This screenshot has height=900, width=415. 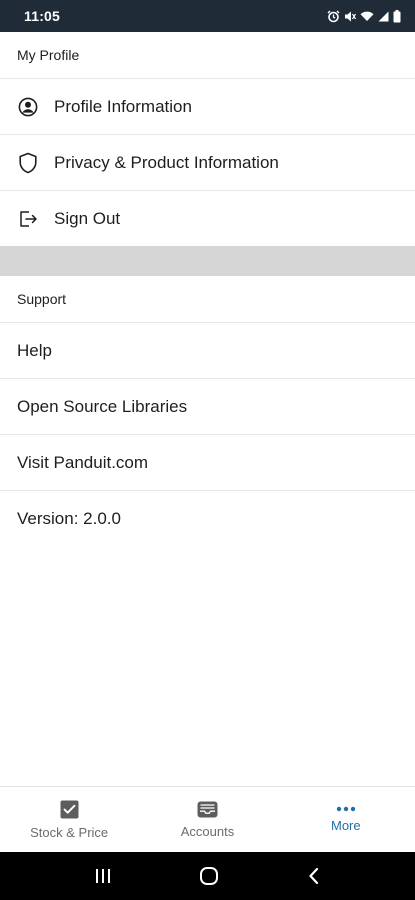 What do you see at coordinates (346, 825) in the screenshot?
I see `nav-more-label: More` at bounding box center [346, 825].